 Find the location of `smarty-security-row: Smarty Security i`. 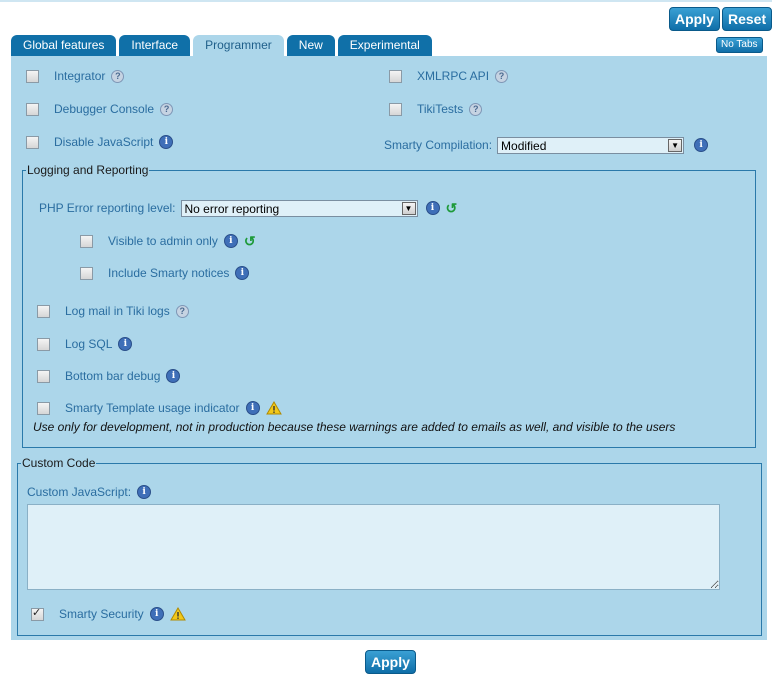

smarty-security-row: Smarty Security i is located at coordinates (108, 614).